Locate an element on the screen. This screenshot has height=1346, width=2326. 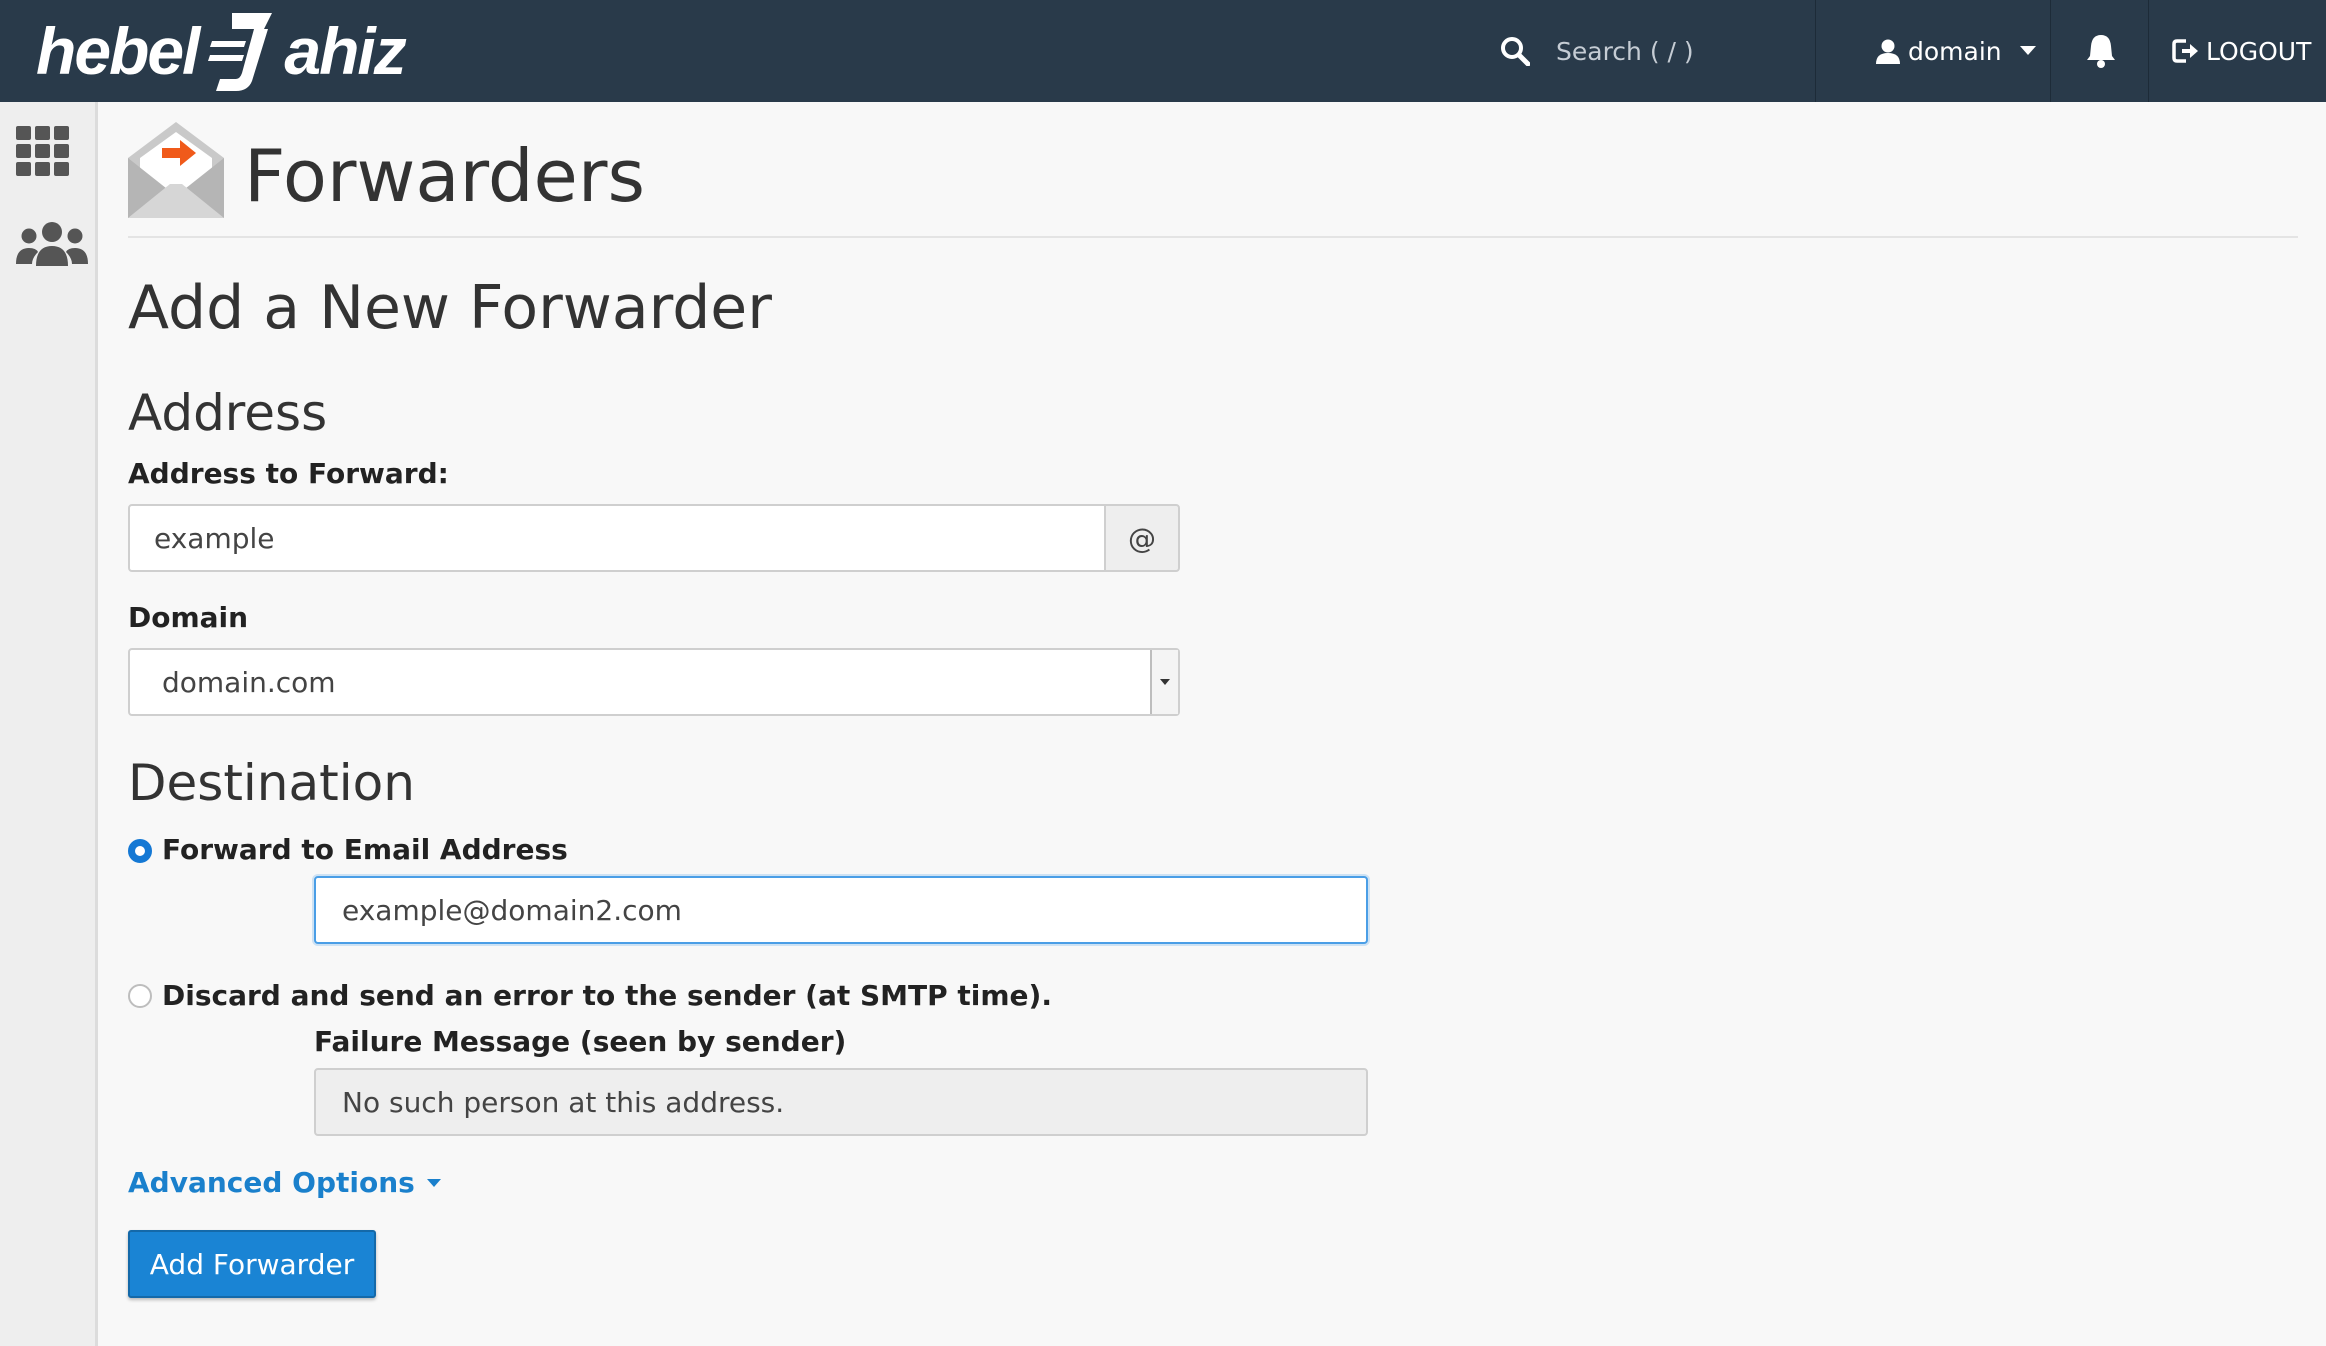
search-placeholder: Search ( / ) is located at coordinates (1625, 51).